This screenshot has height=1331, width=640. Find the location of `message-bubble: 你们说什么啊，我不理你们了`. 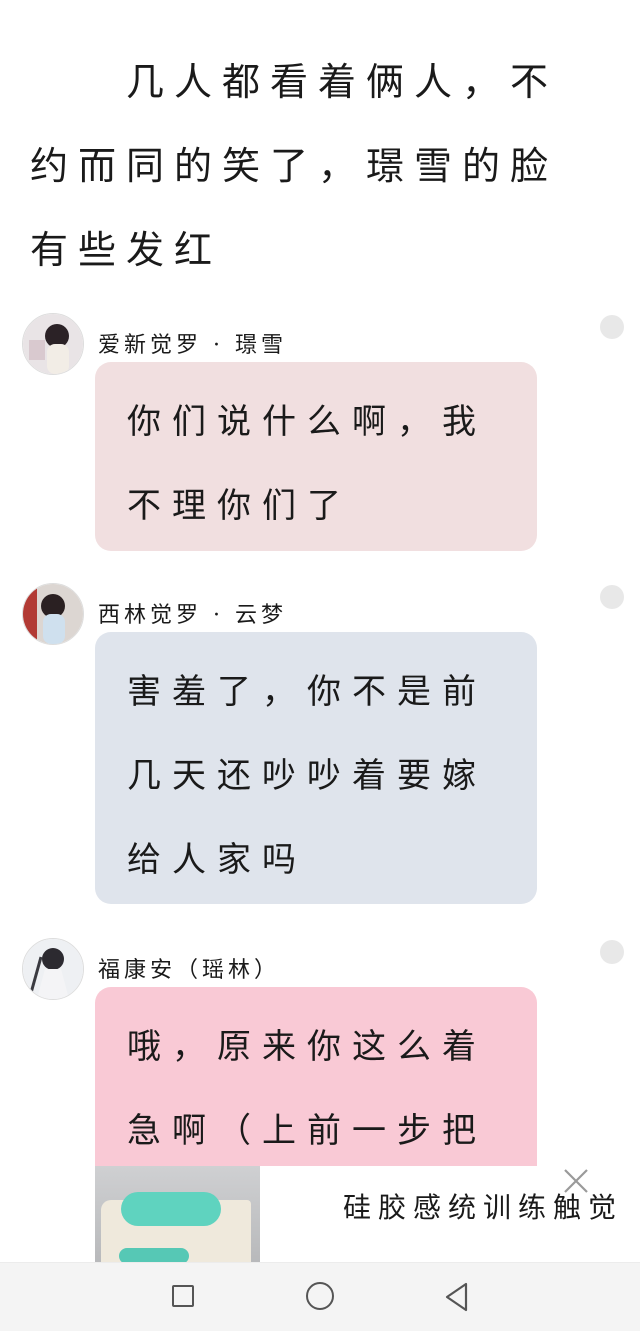

message-bubble: 你们说什么啊，我不理你们了 is located at coordinates (316, 456).